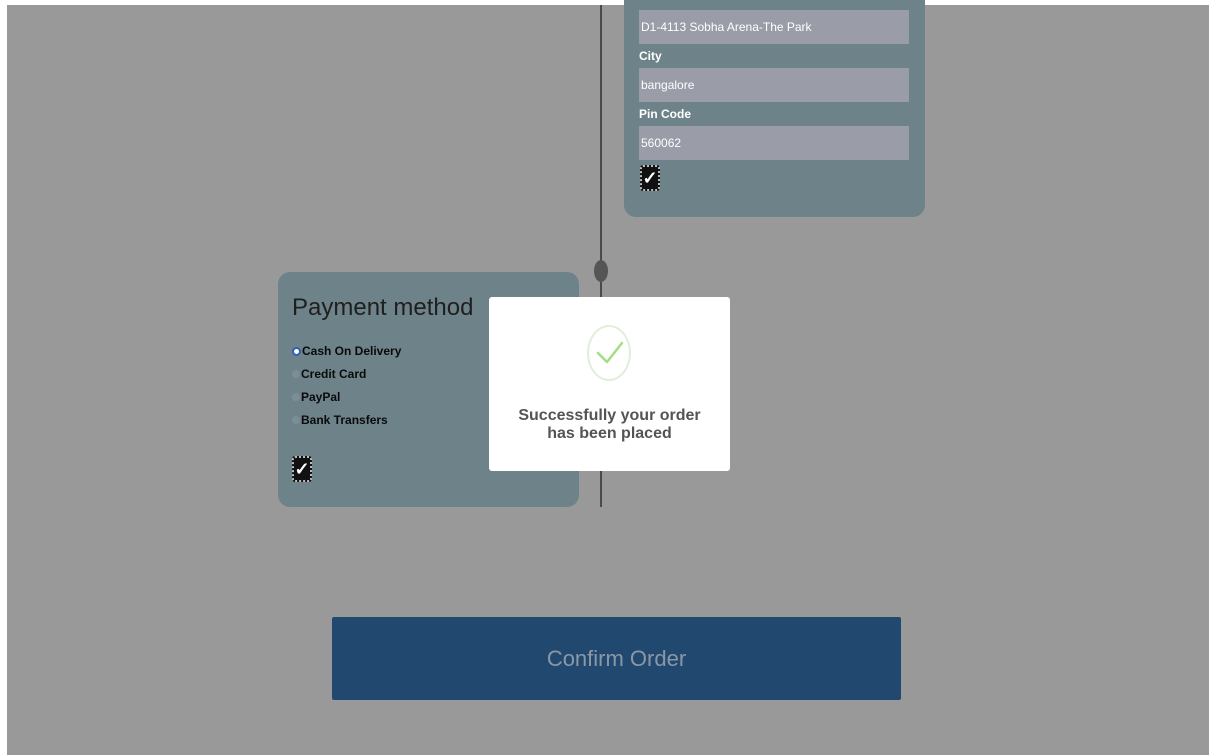  What do you see at coordinates (334, 374) in the screenshot?
I see `payment-option-label: Credit Card` at bounding box center [334, 374].